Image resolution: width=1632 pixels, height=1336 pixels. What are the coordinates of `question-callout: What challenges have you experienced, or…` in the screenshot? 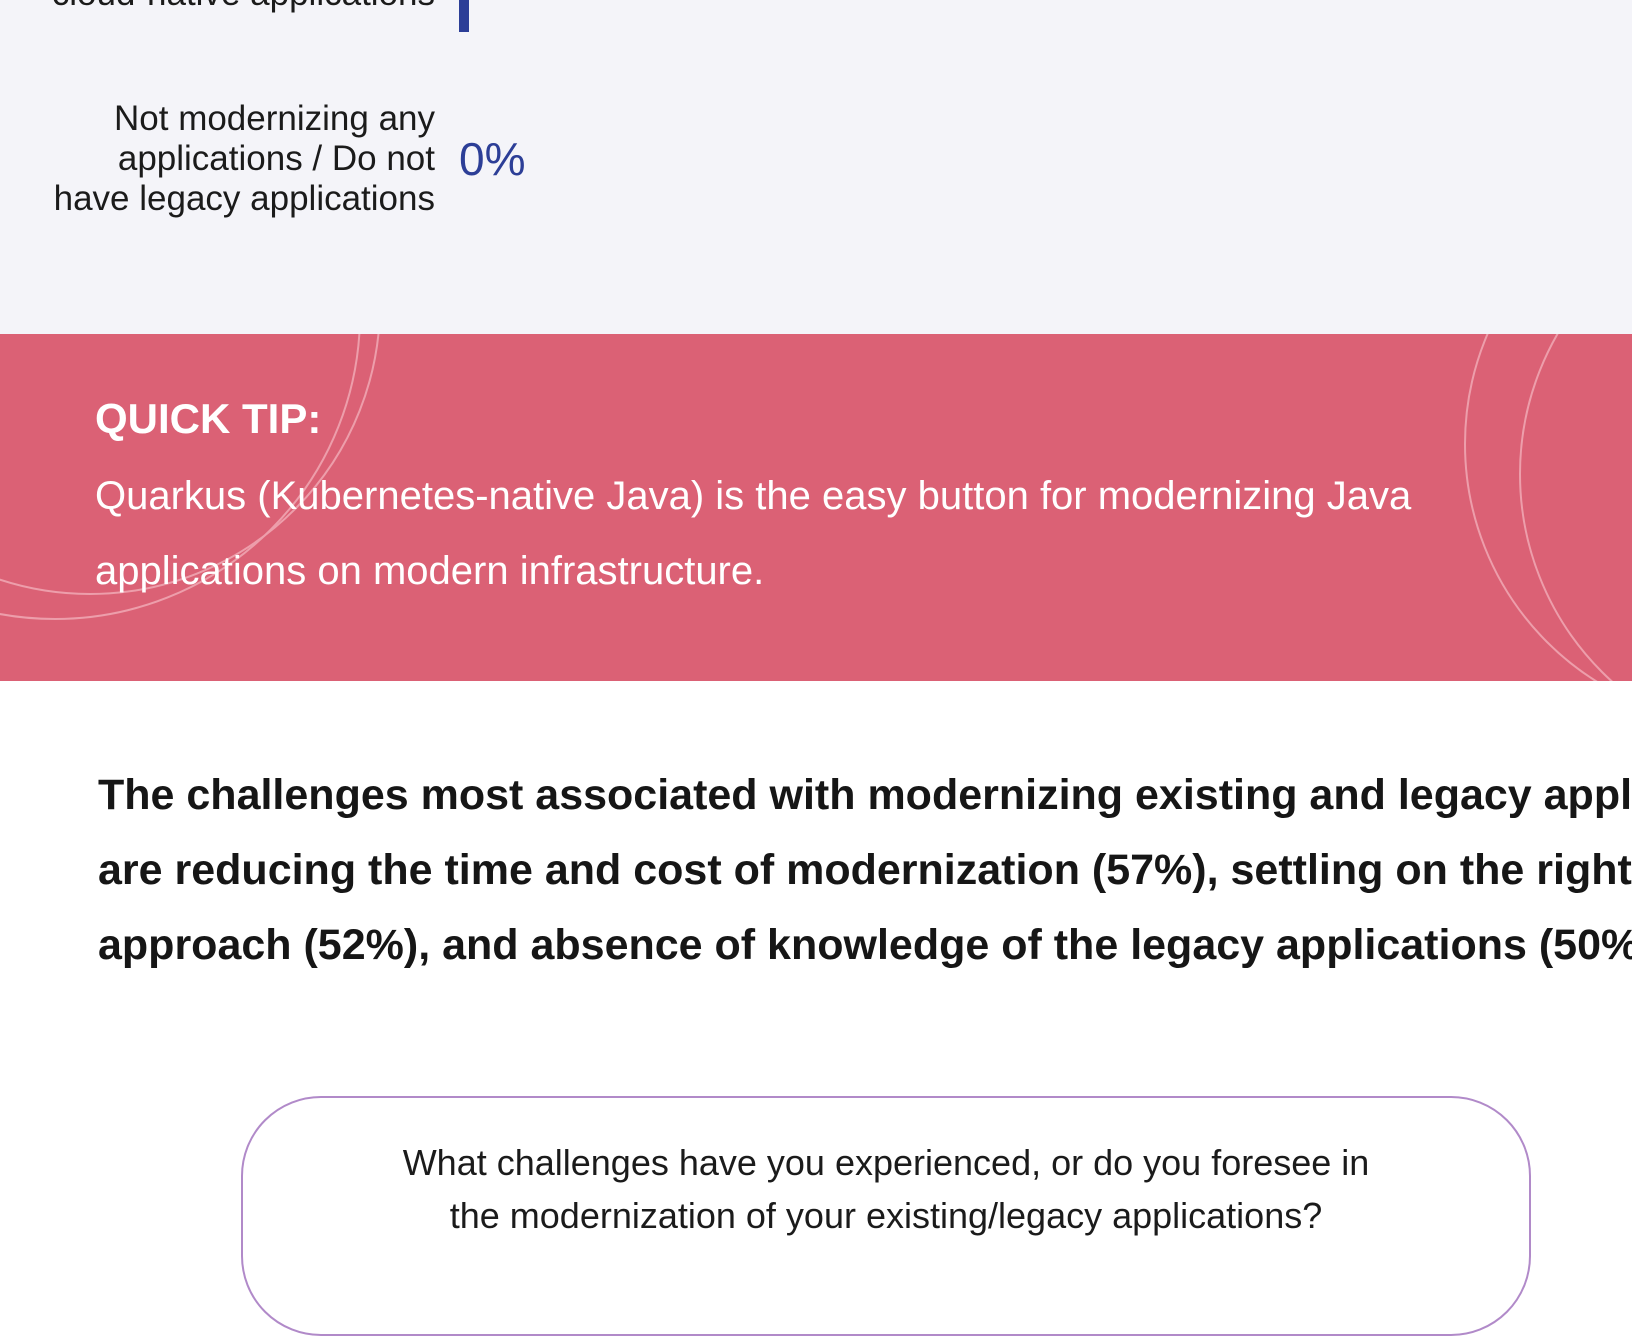 It's located at (886, 1216).